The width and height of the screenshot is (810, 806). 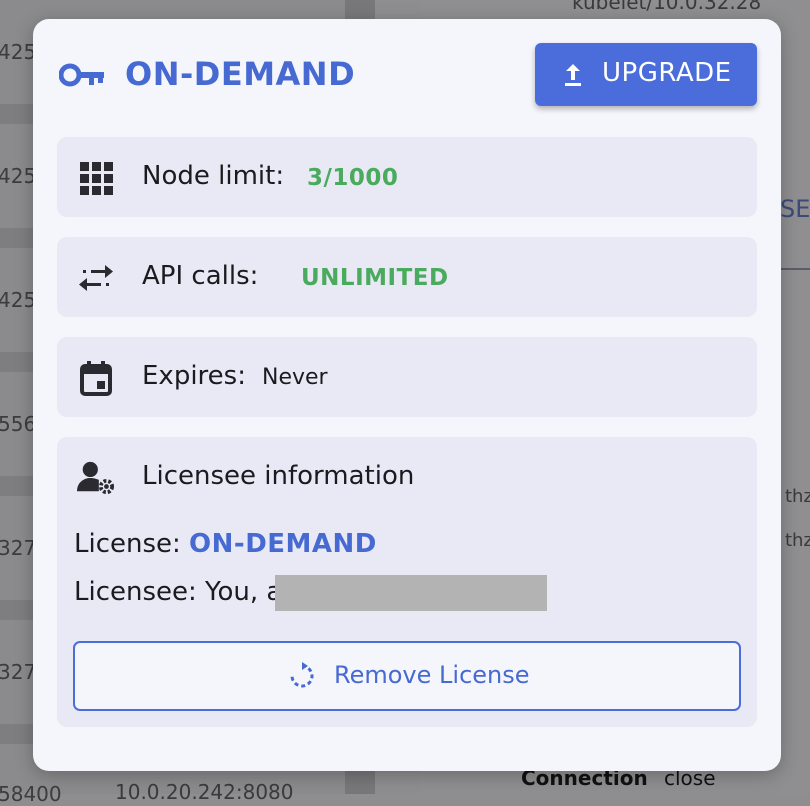 I want to click on expires-value: Never, so click(x=295, y=377).